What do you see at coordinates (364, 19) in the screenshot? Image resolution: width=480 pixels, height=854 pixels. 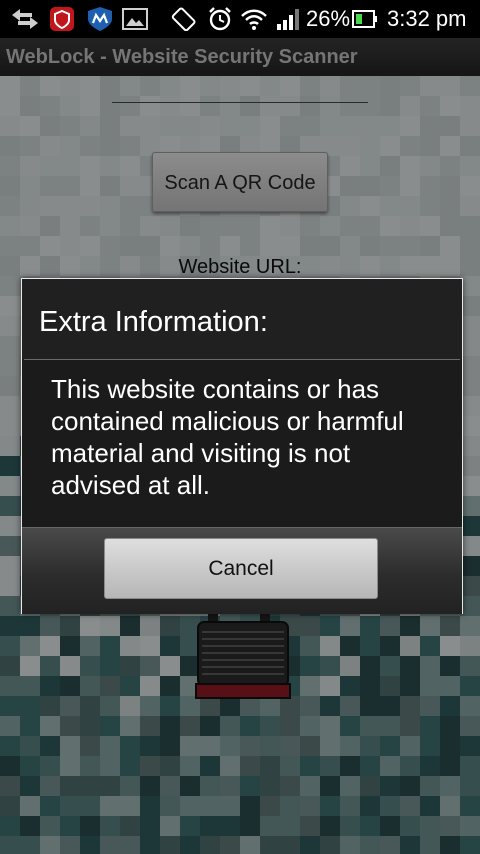 I see `battery-icon` at bounding box center [364, 19].